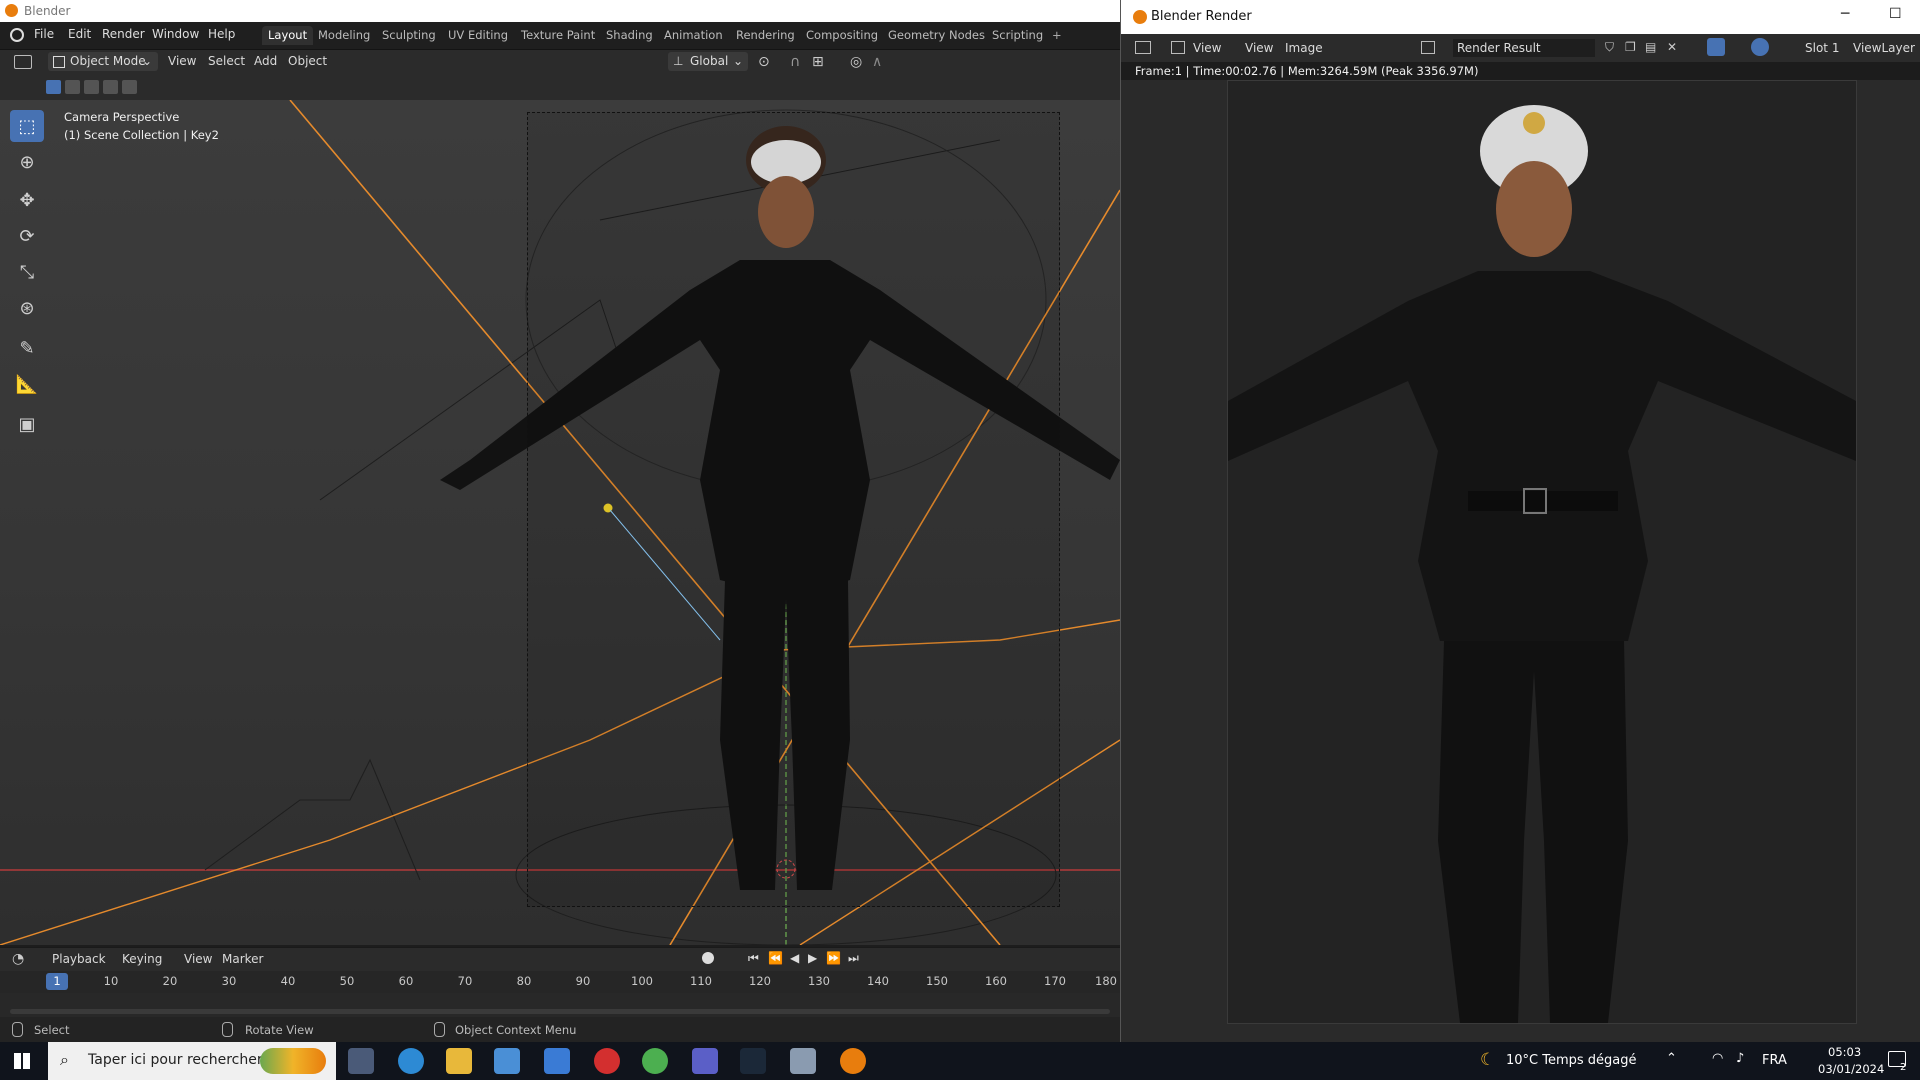 The image size is (1920, 1080). Describe the element at coordinates (44, 34) in the screenshot. I see `menu-file: File` at that location.